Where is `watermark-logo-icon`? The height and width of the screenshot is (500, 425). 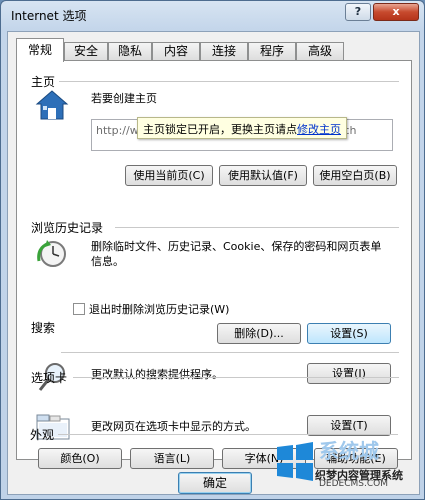 watermark-logo-icon is located at coordinates (295, 461).